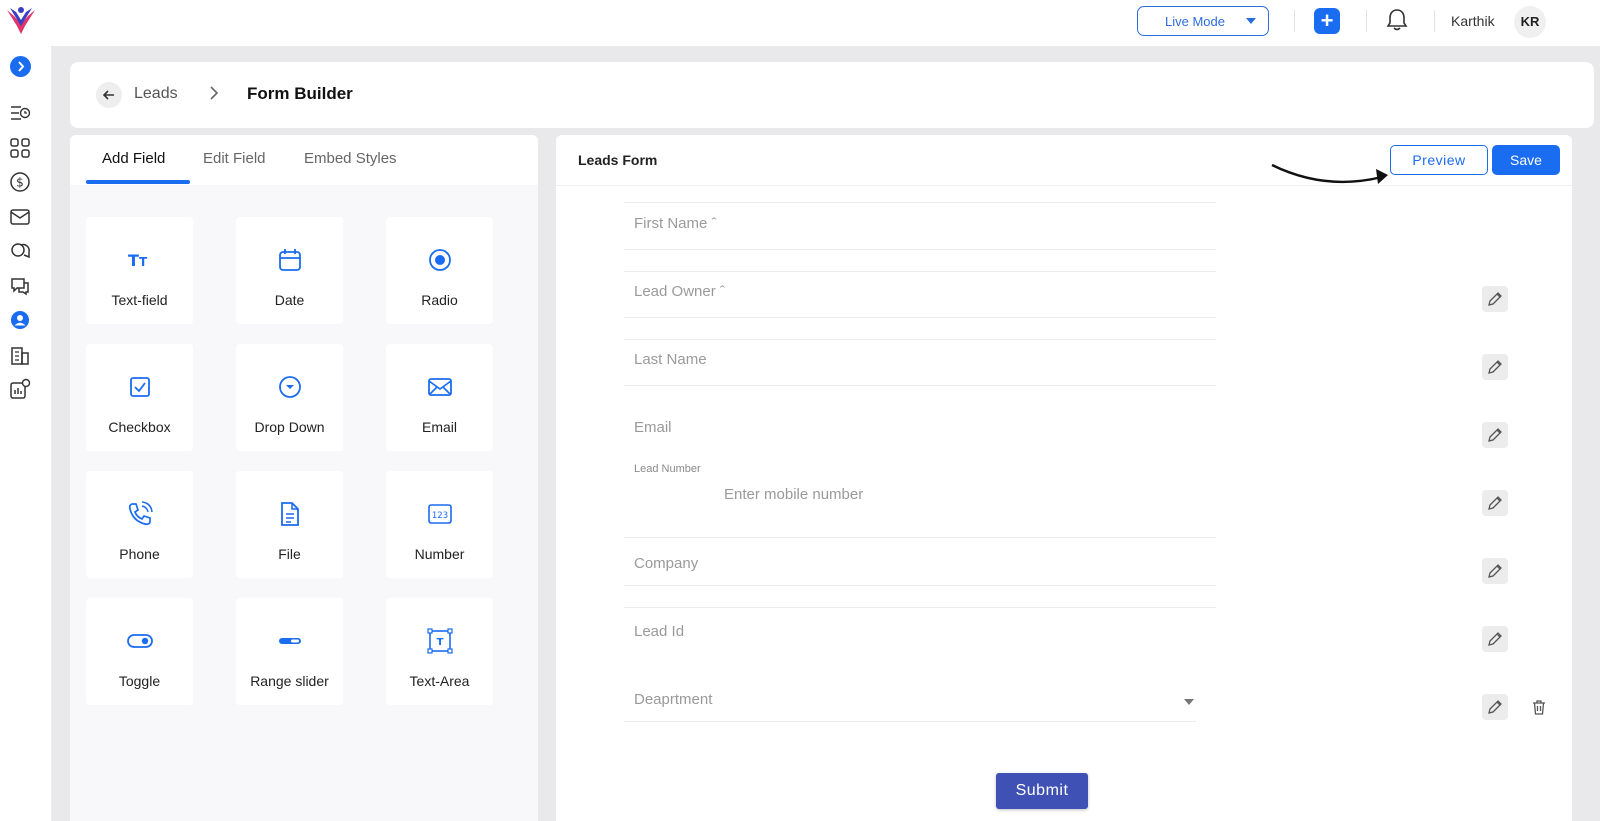 The image size is (1600, 821). I want to click on add-button: +, so click(1327, 21).